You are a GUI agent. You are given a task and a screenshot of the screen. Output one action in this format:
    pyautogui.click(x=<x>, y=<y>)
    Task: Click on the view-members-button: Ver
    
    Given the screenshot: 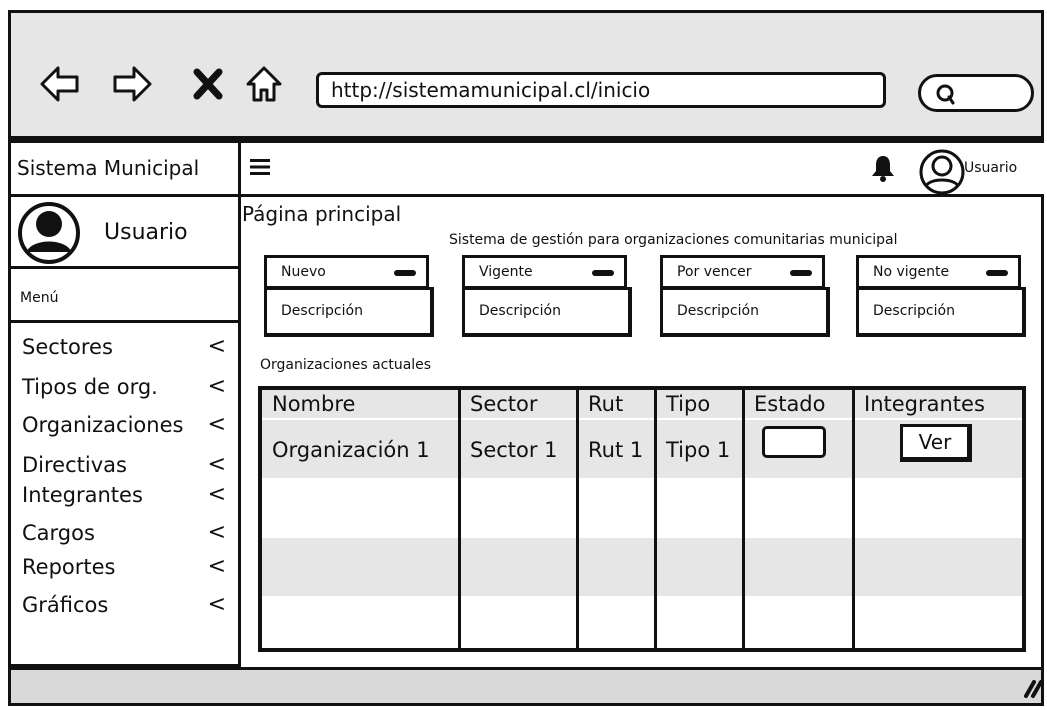 What is the action you would take?
    pyautogui.click(x=936, y=443)
    